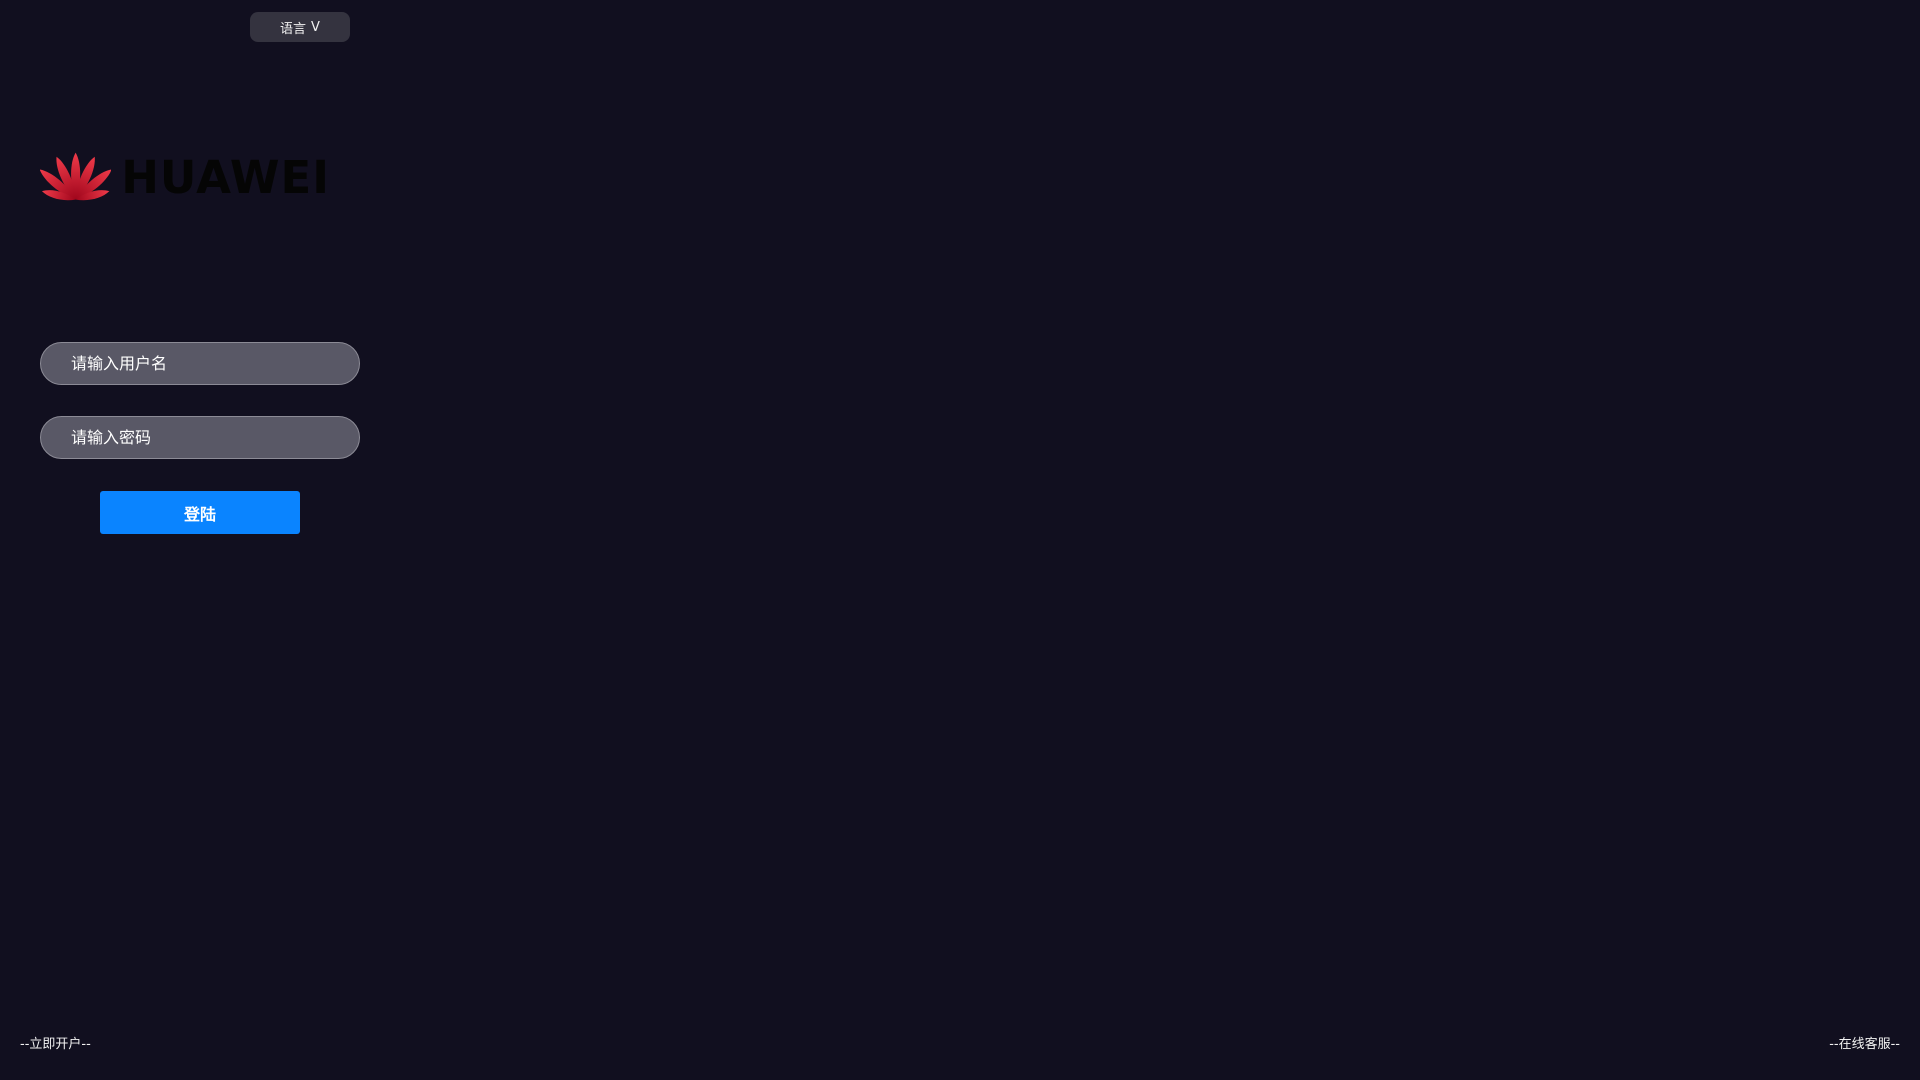  What do you see at coordinates (293, 29) in the screenshot?
I see `language-label: 语言` at bounding box center [293, 29].